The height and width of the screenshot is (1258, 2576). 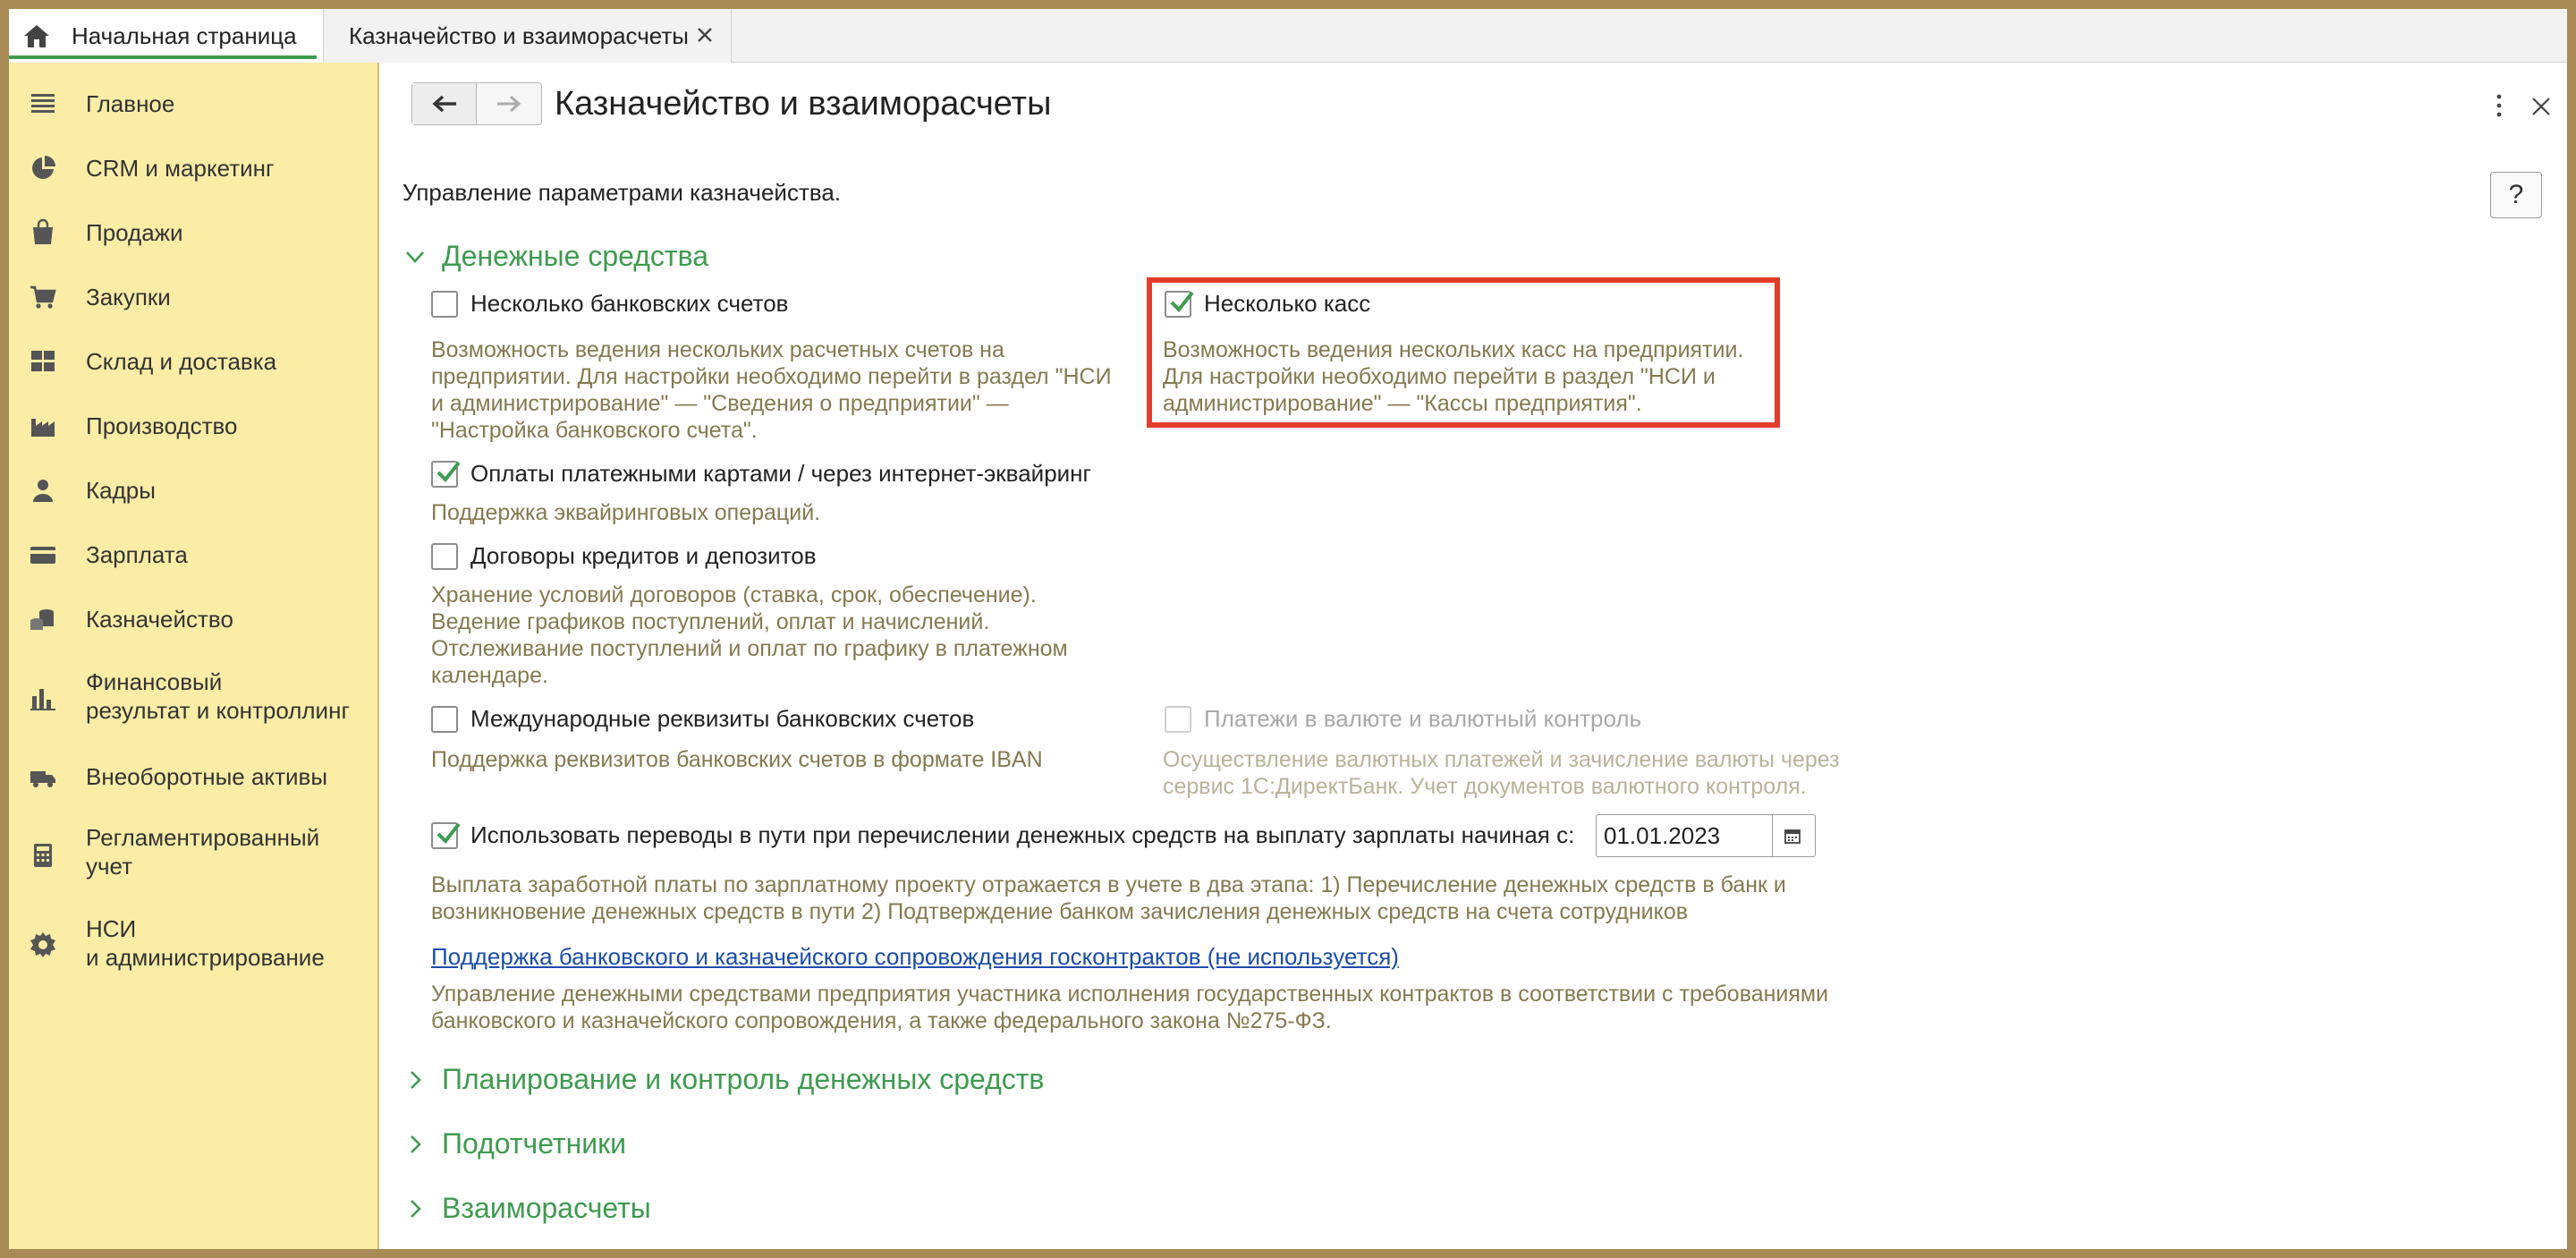 What do you see at coordinates (42, 700) in the screenshot?
I see `bar-chart-icon` at bounding box center [42, 700].